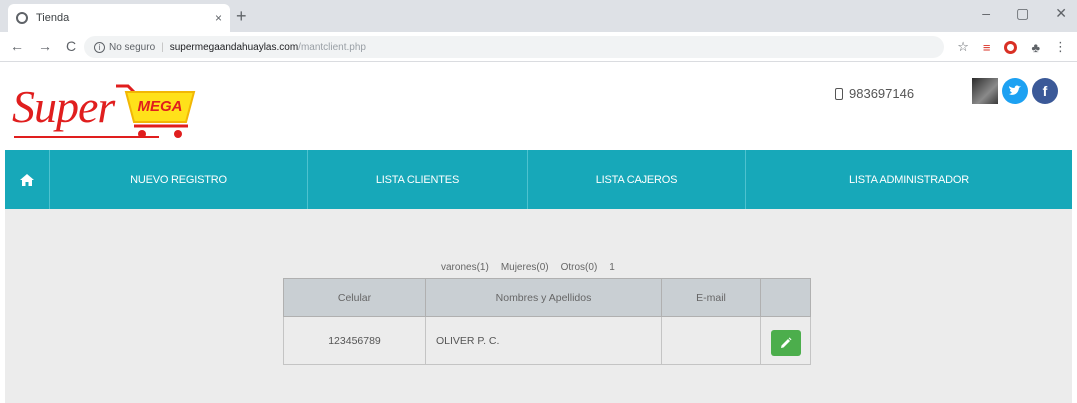 This screenshot has height=403, width=1077. Describe the element at coordinates (785, 297) in the screenshot. I see `col-actions` at that location.